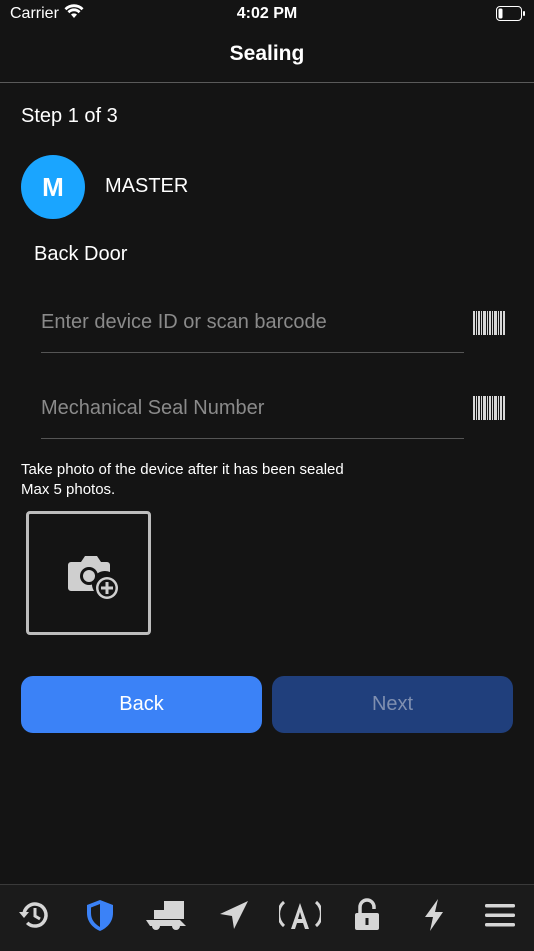 The width and height of the screenshot is (534, 951). I want to click on dolly-icon, so click(167, 917).